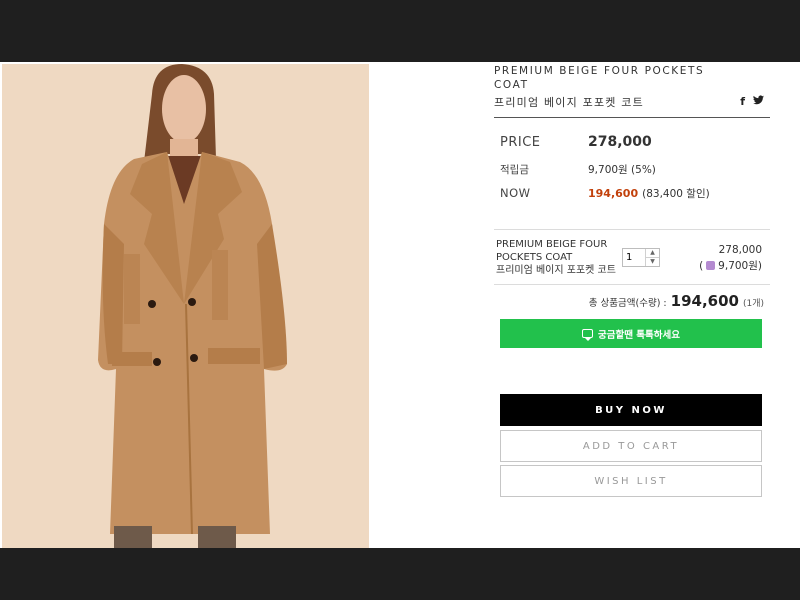 The height and width of the screenshot is (600, 800). I want to click on now-label: NOW, so click(515, 193).